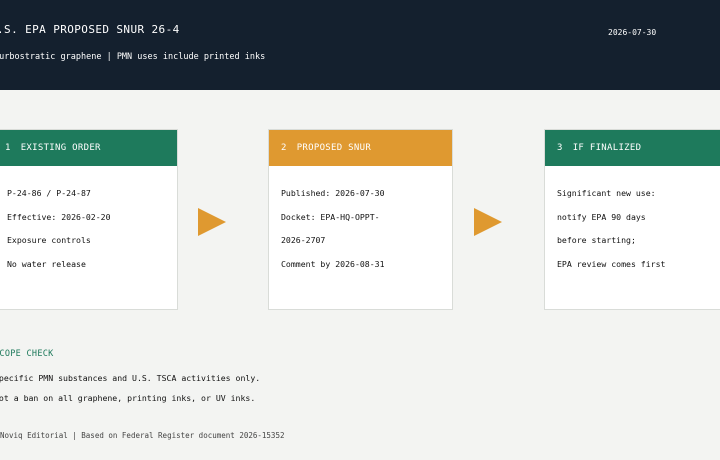 This screenshot has width=720, height=460. I want to click on step-line: P-24-86 / P-24-87, so click(49, 193).